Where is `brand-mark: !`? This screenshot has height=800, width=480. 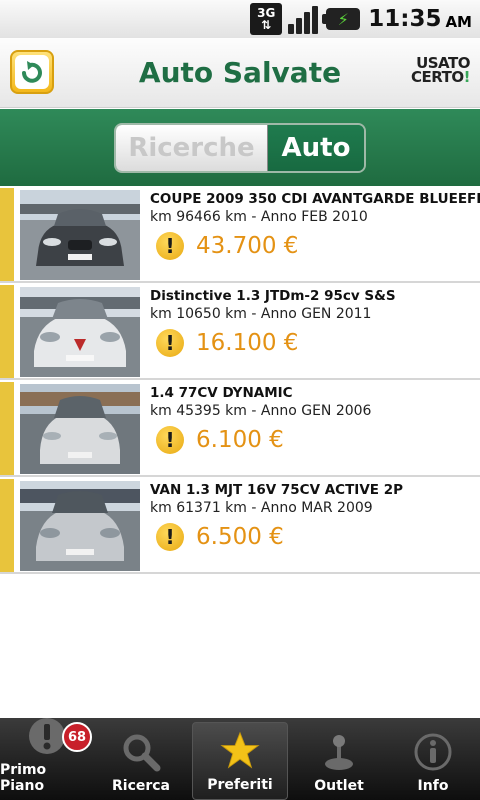 brand-mark: ! is located at coordinates (467, 77).